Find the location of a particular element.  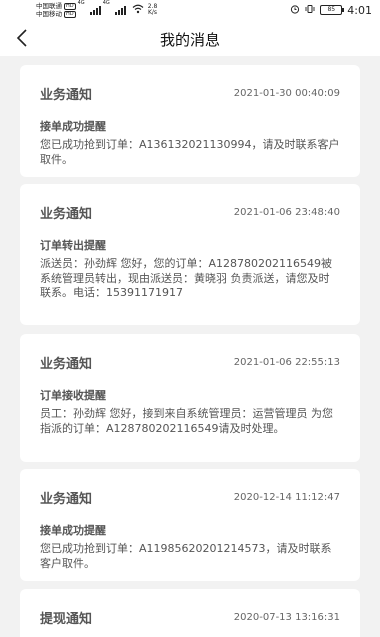

status-bar: 中国联通 HD 中国移动 HD 4G 4G 2.8 K/s 85 4:01 is located at coordinates (190, 10).